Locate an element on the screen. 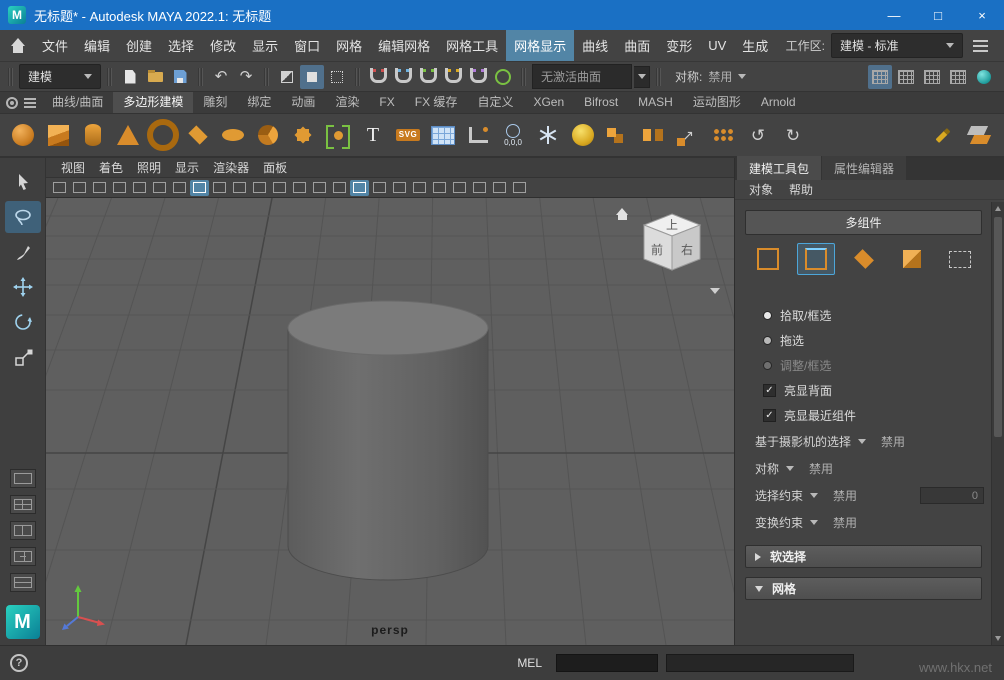 This screenshot has height=680, width=1004. four-pane-layout-button is located at coordinates (22, 504).